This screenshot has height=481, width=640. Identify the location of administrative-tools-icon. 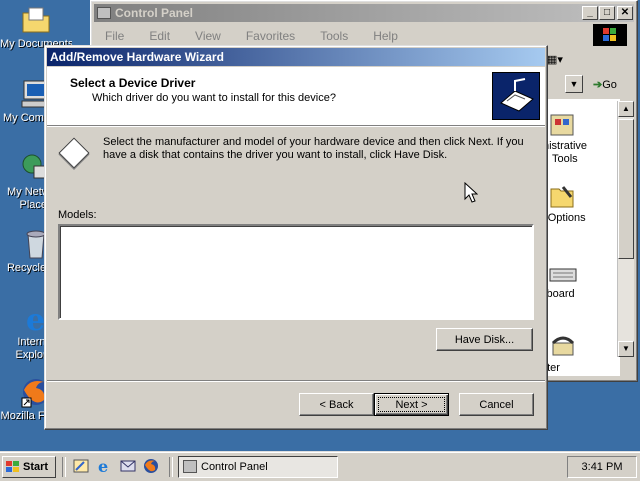
(562, 125).